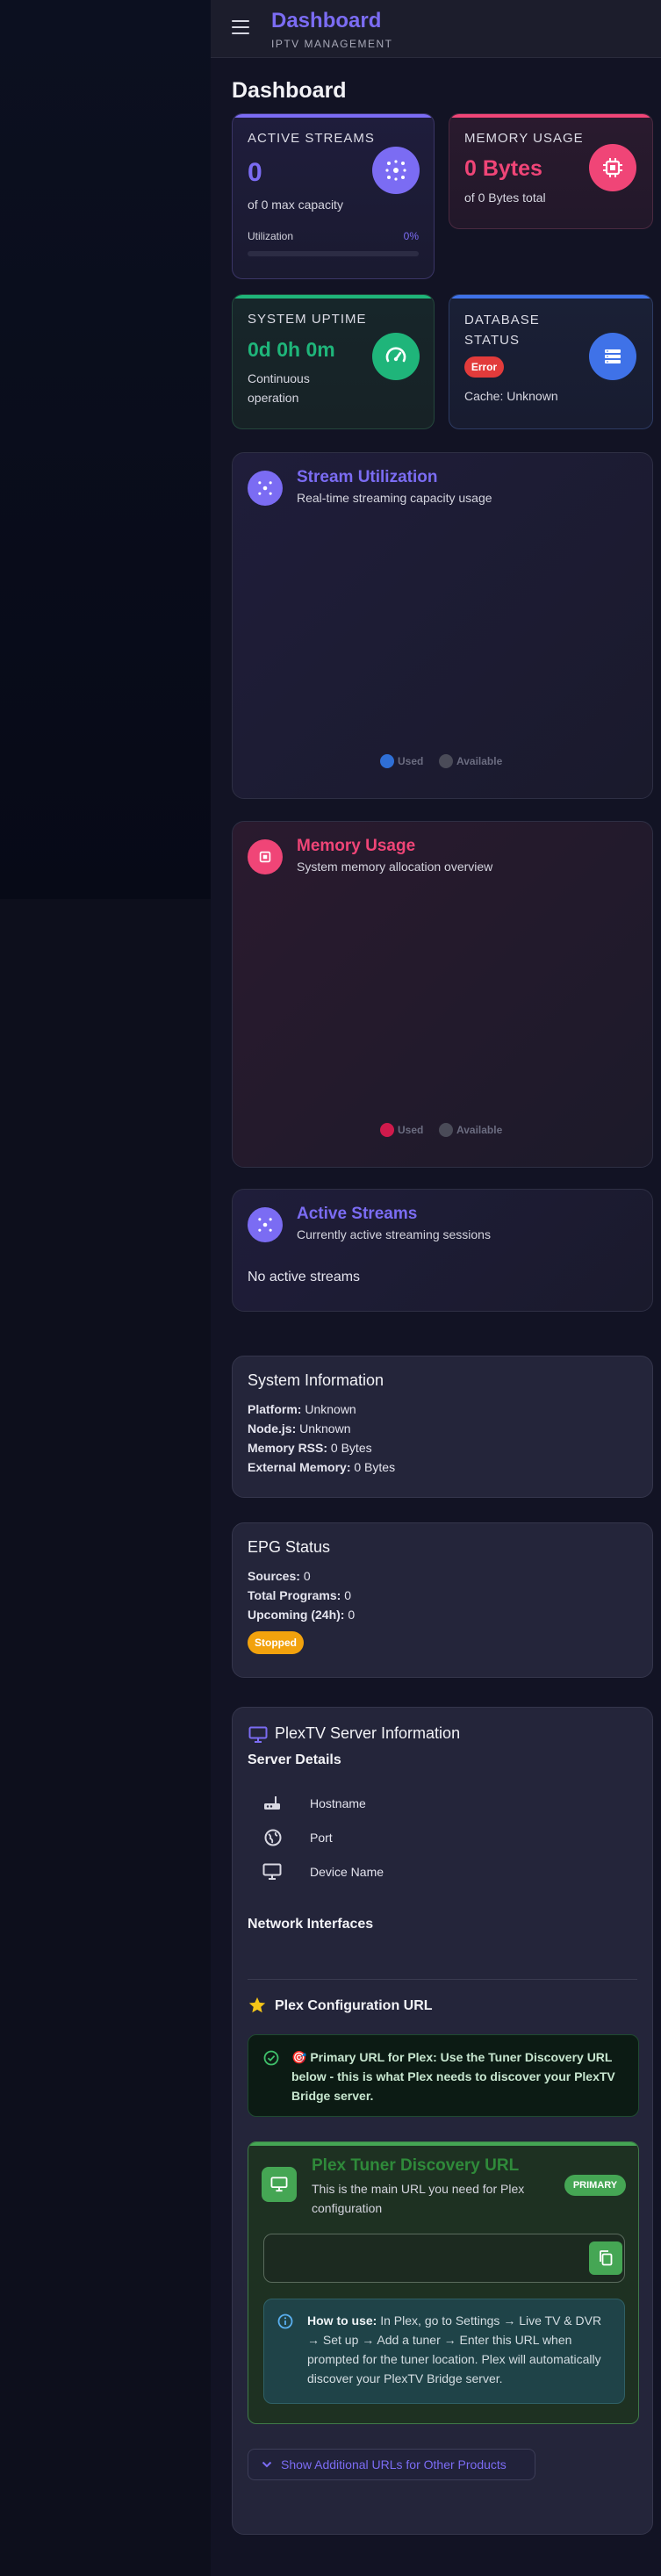 The width and height of the screenshot is (661, 2576). Describe the element at coordinates (311, 1924) in the screenshot. I see `network-interfaces-heading: Network Interfaces` at that location.